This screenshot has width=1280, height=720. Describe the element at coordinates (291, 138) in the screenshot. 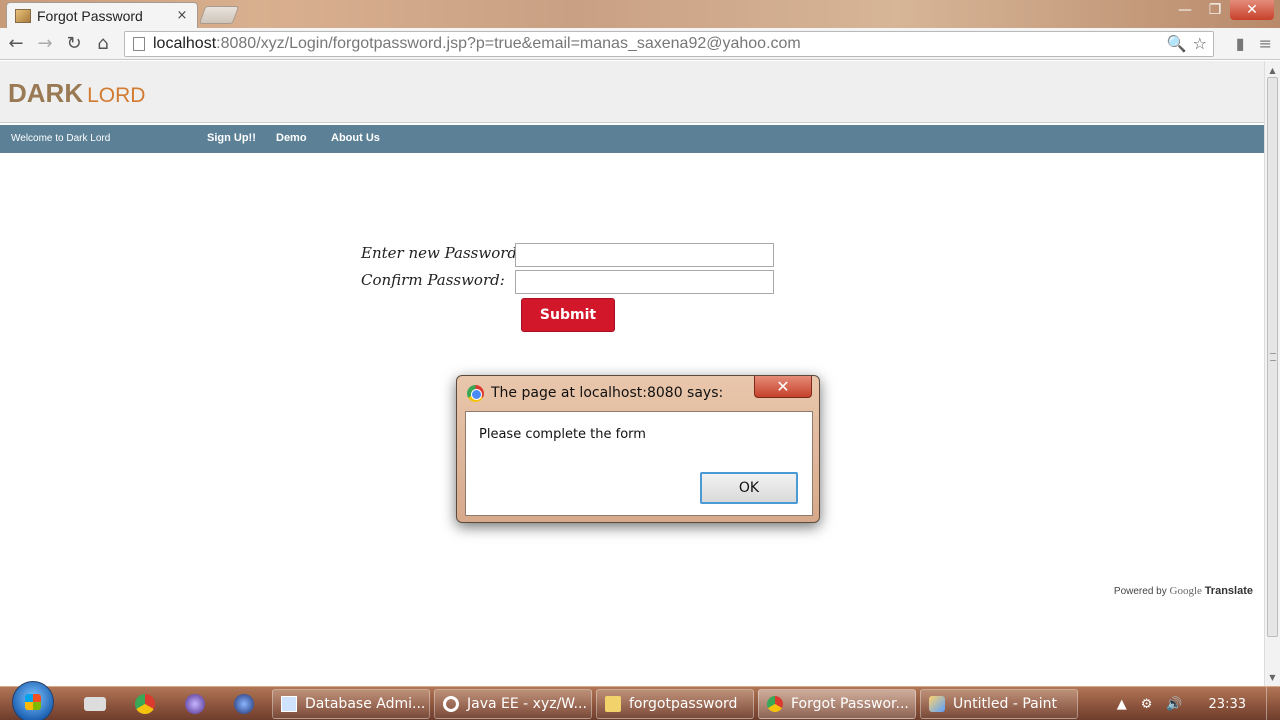

I see `nav-link-demo: Demo` at that location.